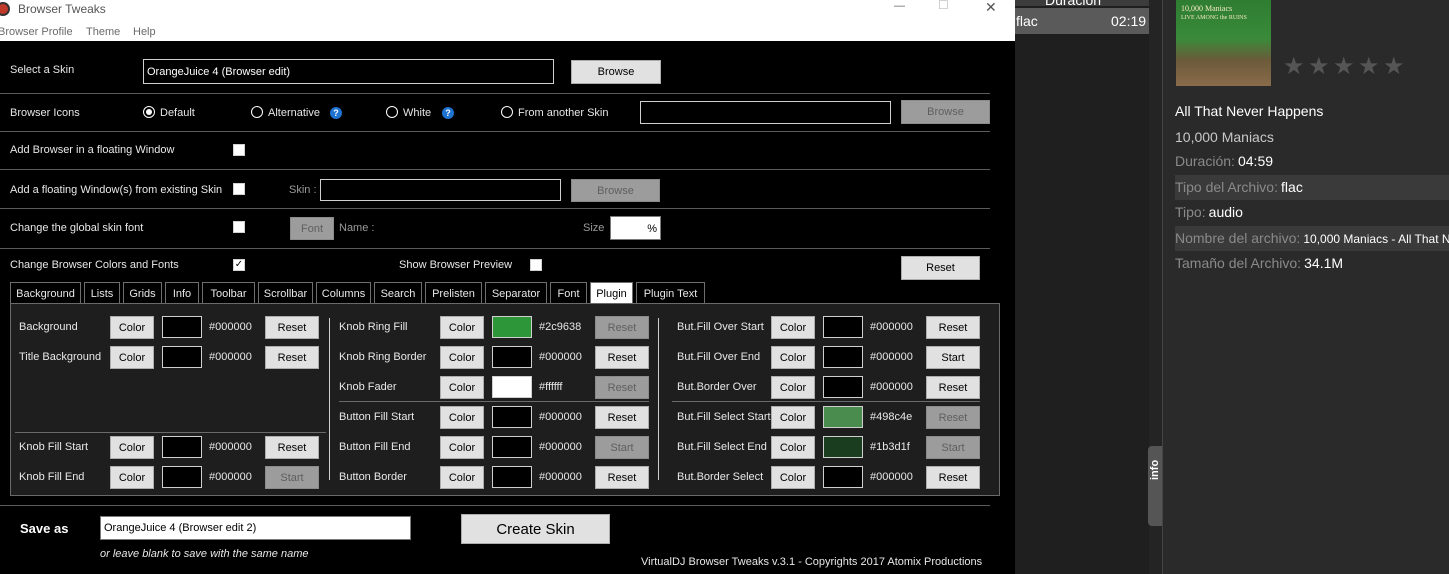 The height and width of the screenshot is (574, 1449). I want to click on tab-search: Search, so click(398, 293).